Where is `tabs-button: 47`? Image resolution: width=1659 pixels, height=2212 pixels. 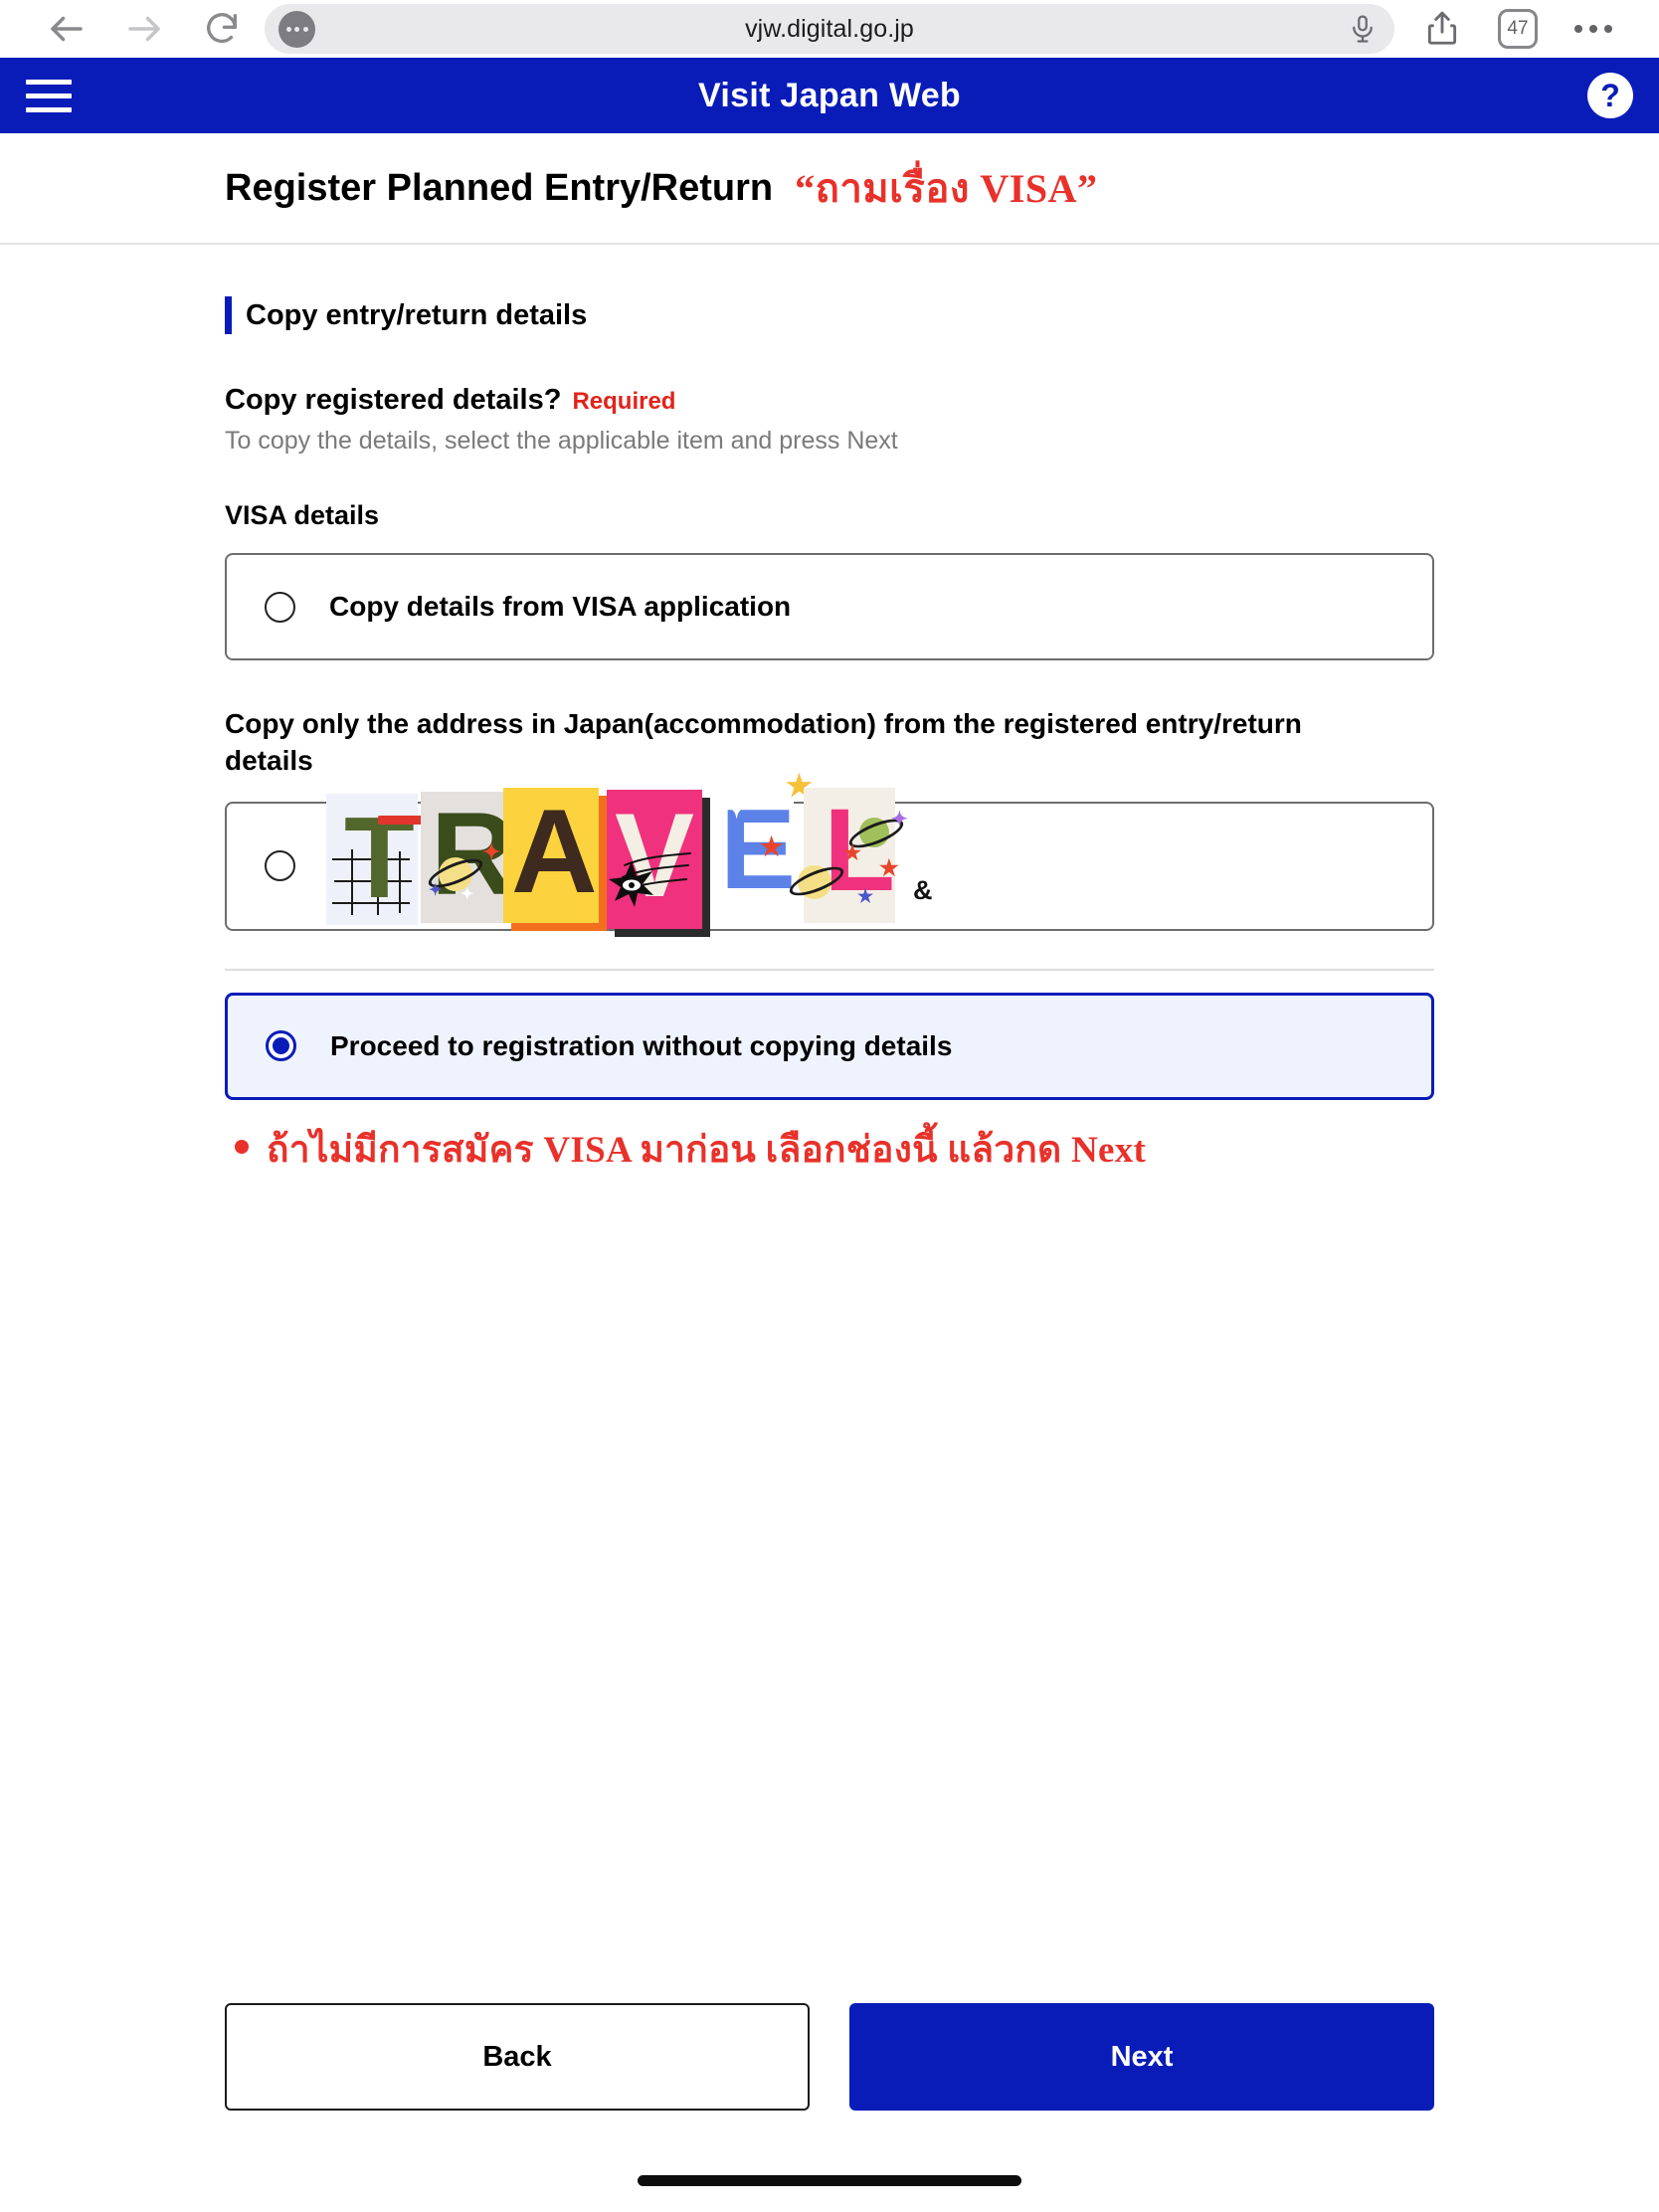 tabs-button: 47 is located at coordinates (1518, 29).